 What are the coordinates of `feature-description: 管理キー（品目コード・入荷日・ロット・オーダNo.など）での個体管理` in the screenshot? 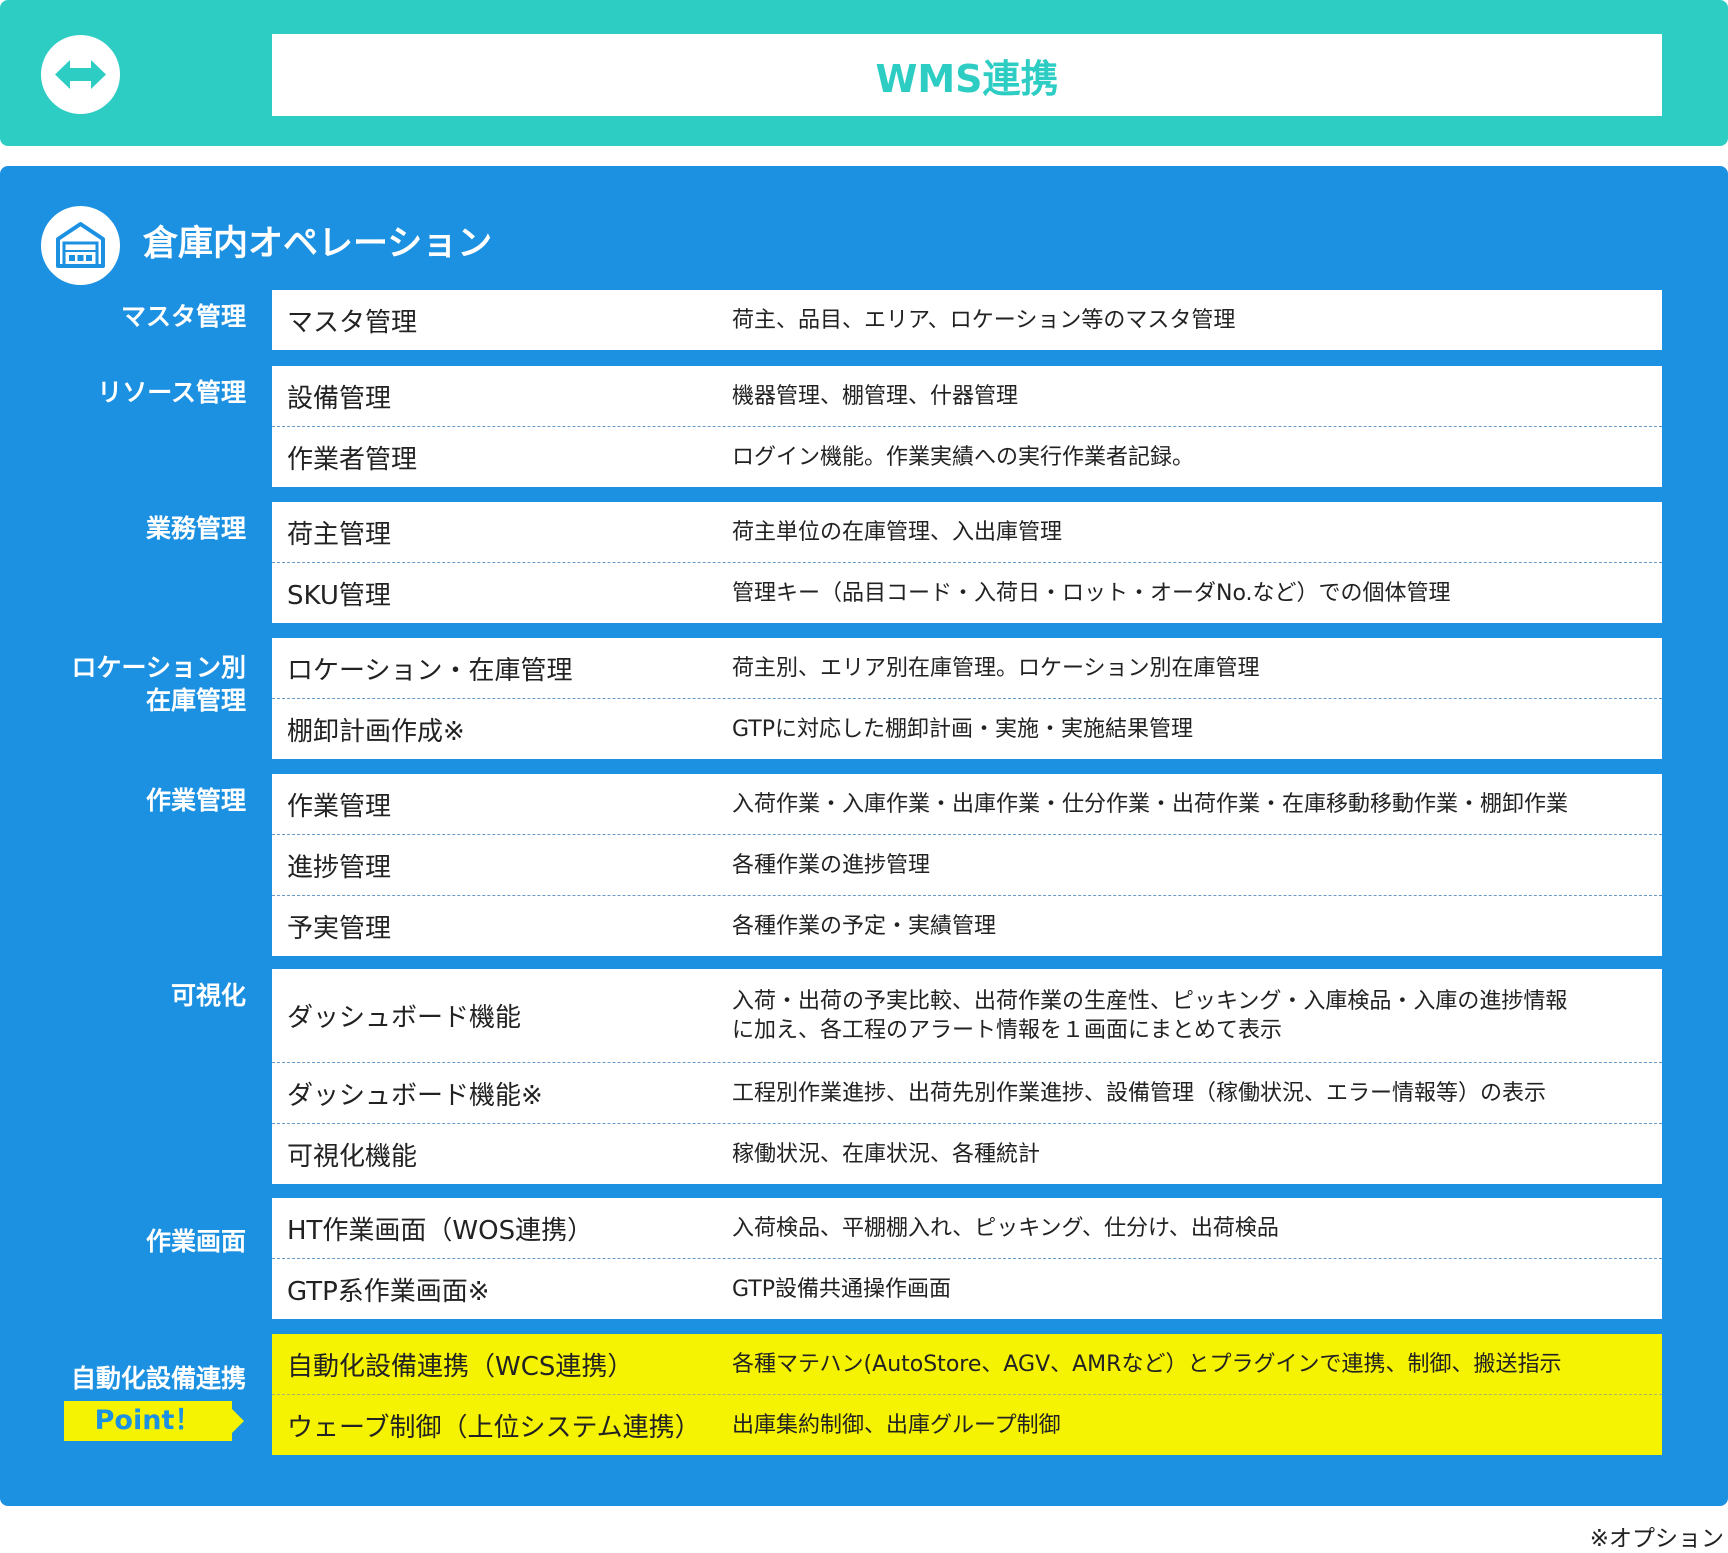 It's located at (1091, 593).